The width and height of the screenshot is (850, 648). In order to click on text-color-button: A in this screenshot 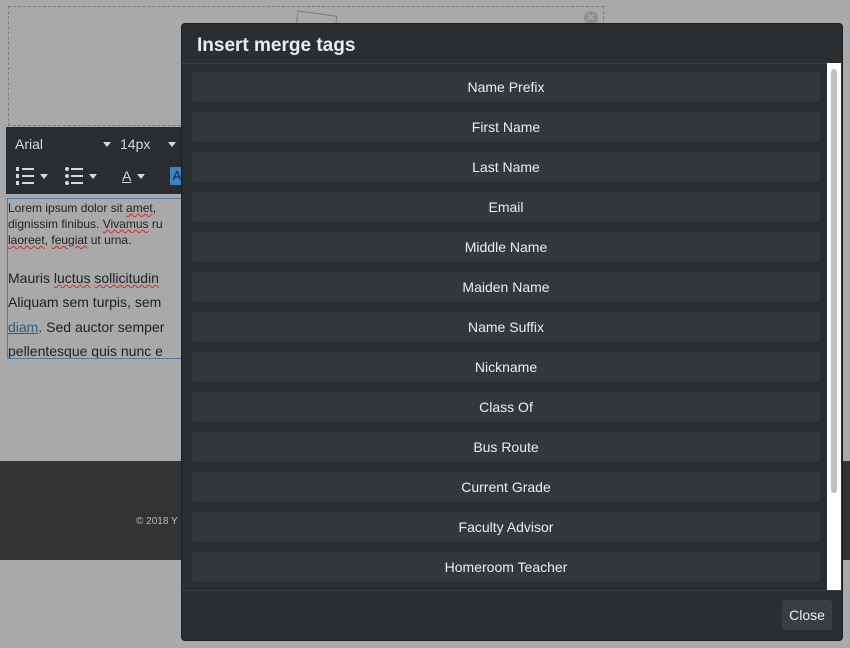, I will do `click(134, 176)`.